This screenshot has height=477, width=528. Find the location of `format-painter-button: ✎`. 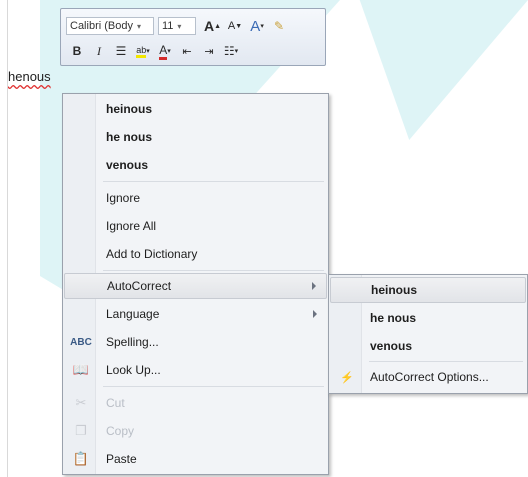

format-painter-button: ✎ is located at coordinates (279, 26).